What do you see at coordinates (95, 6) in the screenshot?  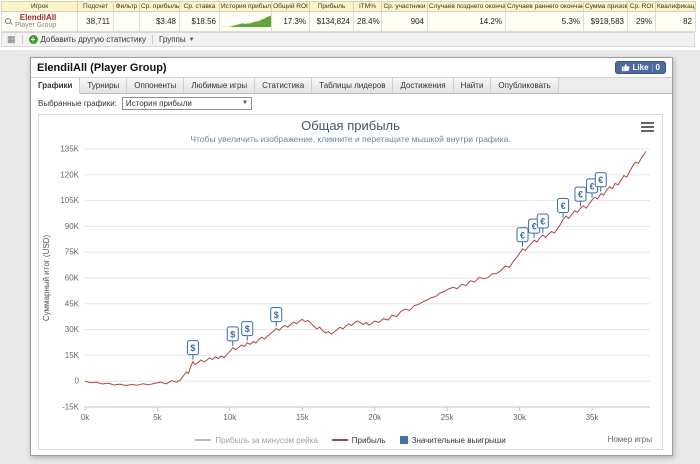 I see `col-header-count: Подсчет` at bounding box center [95, 6].